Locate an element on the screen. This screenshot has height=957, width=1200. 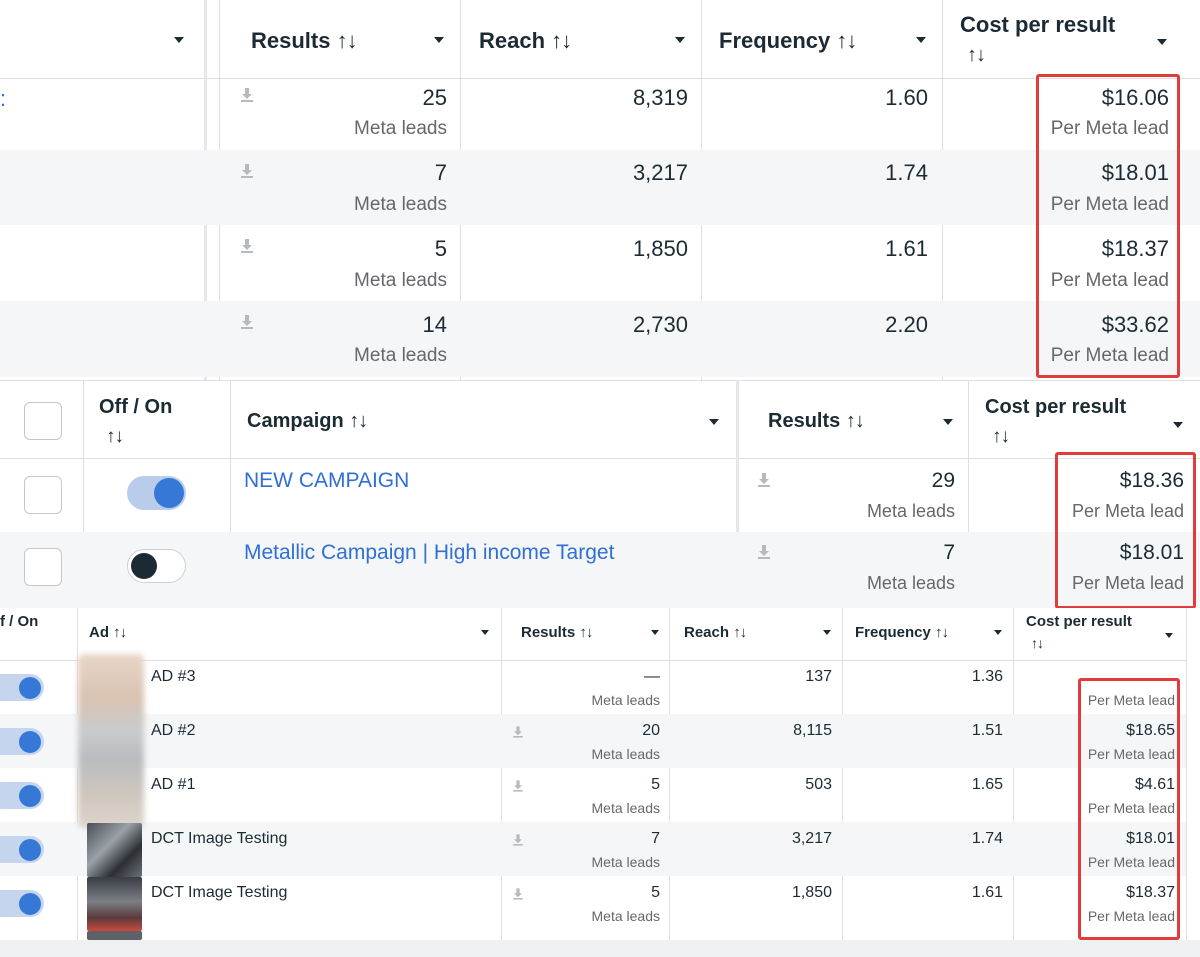
campaign-dropdown-icon is located at coordinates (714, 422).